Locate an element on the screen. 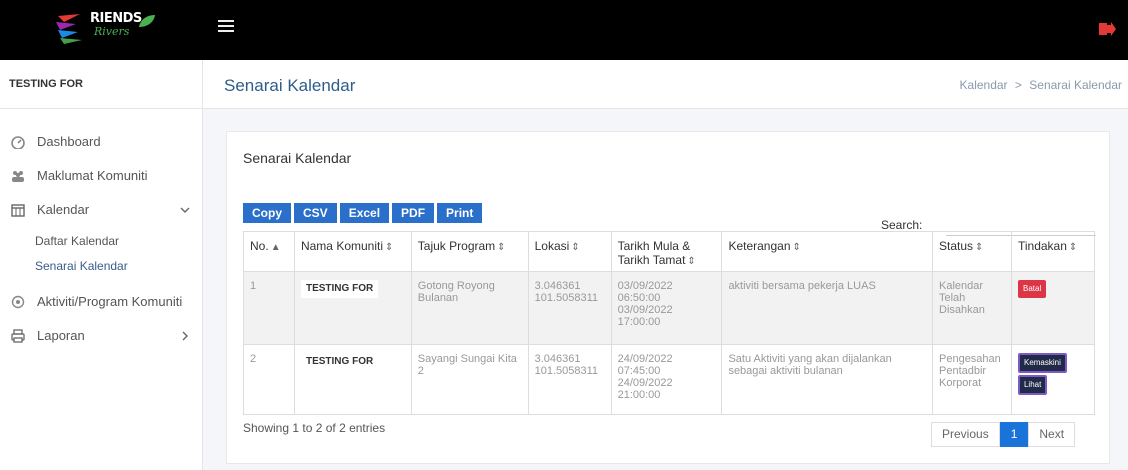 This screenshot has height=470, width=1128. sidebar-item-label: Dashboard is located at coordinates (69, 141).